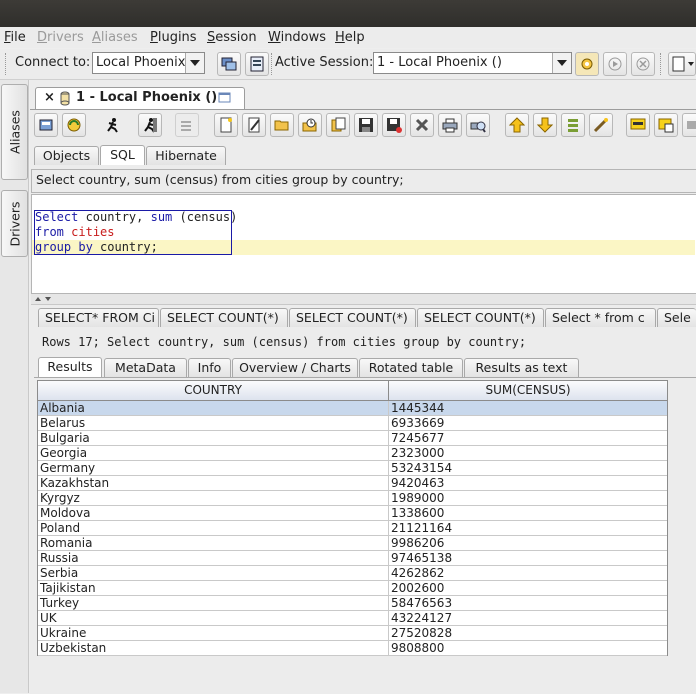 This screenshot has height=694, width=696. What do you see at coordinates (528, 498) in the screenshot?
I see `cell-sum-census: 1989000` at bounding box center [528, 498].